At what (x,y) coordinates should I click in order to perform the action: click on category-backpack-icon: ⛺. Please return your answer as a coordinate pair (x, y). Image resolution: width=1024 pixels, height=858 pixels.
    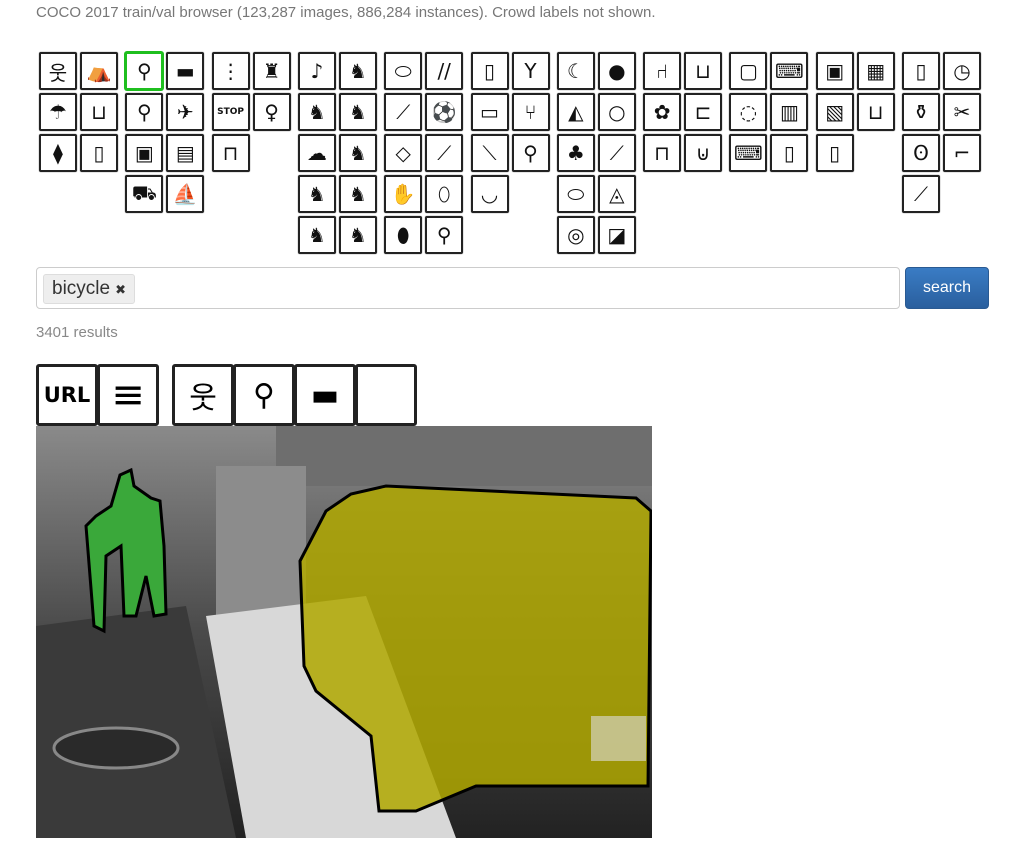
    Looking at the image, I should click on (99, 71).